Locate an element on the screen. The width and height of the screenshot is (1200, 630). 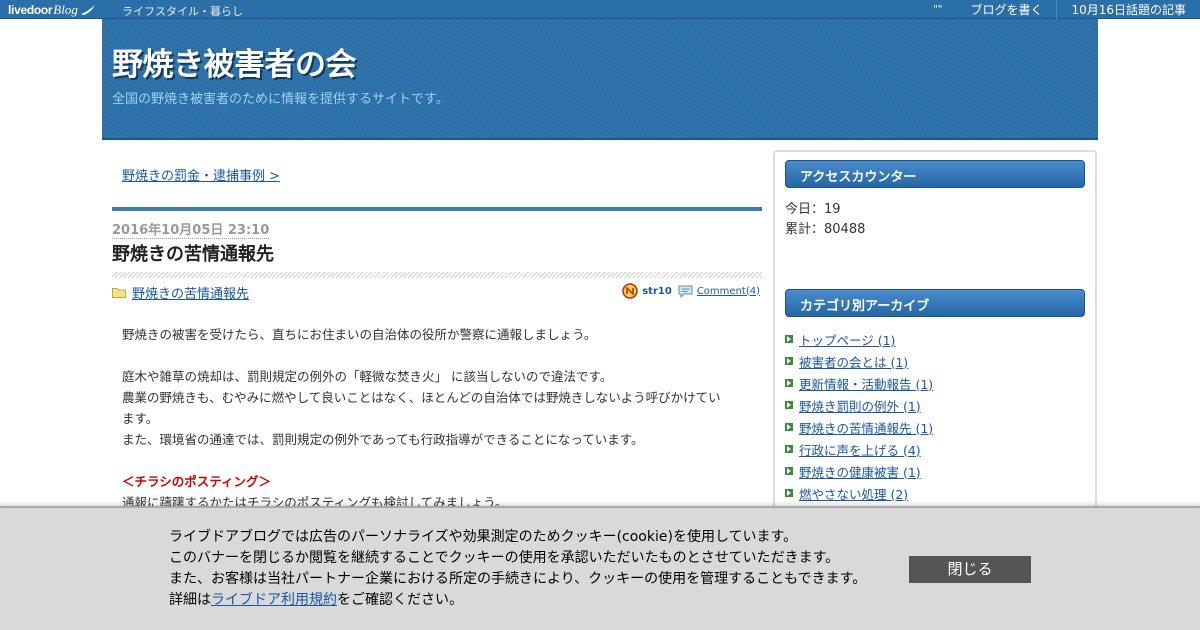
body-line: 野焼きの被害を受けたら、直ちにお住まいの自治体の役所か警察に通報しましょう。 is located at coordinates (359, 334).